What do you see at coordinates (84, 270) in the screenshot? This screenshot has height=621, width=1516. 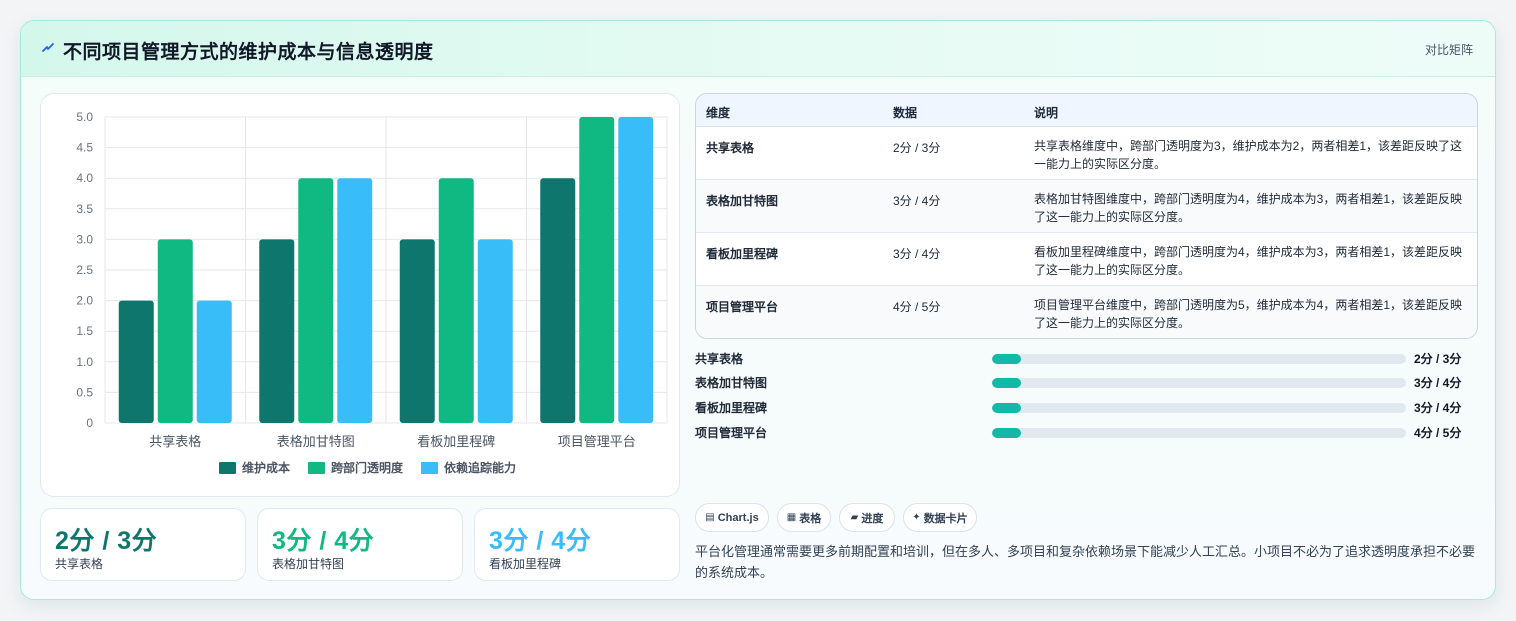 I see `y-tick-label: 2.5` at bounding box center [84, 270].